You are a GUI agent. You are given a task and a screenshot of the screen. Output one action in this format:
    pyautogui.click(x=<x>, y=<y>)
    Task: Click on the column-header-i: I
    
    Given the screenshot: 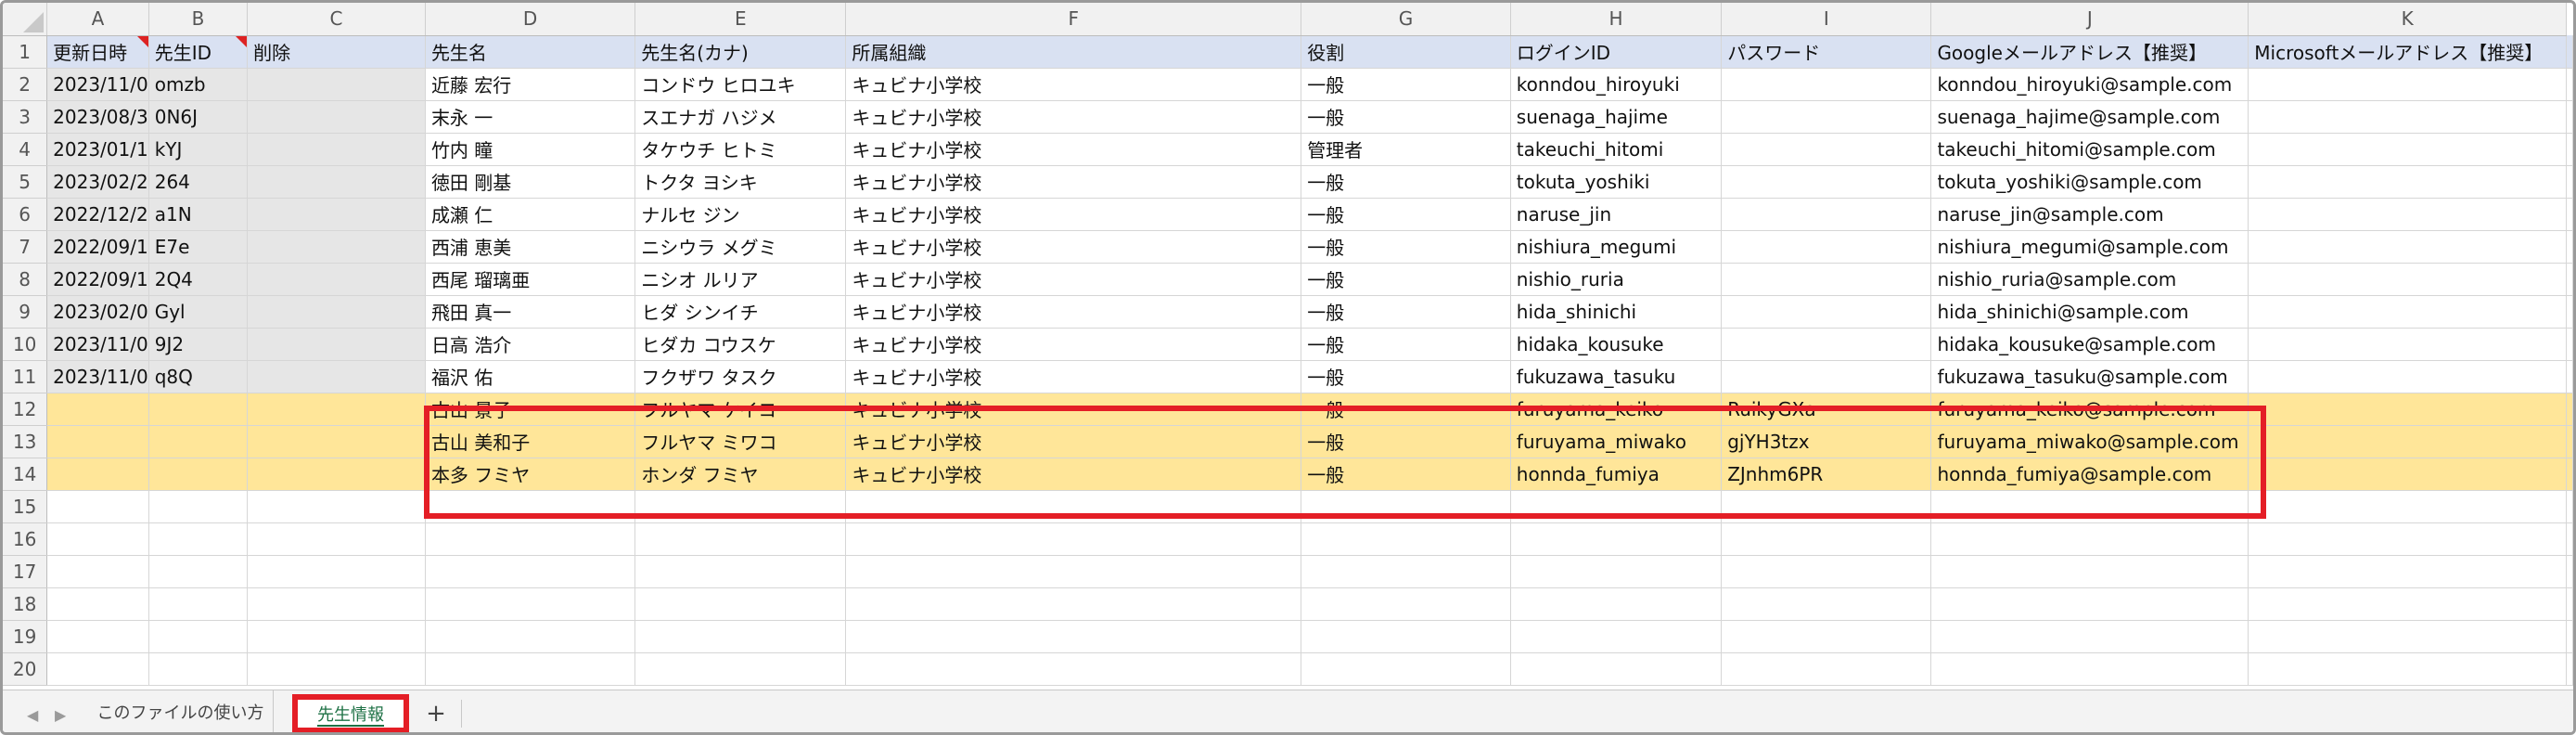 What is the action you would take?
    pyautogui.click(x=1826, y=19)
    